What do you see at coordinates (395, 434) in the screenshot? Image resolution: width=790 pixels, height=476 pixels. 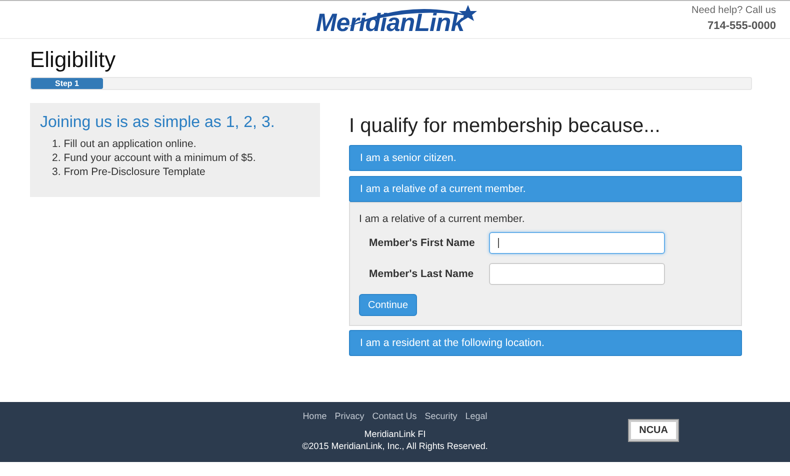 I see `footer-name: MeridianLink FI` at bounding box center [395, 434].